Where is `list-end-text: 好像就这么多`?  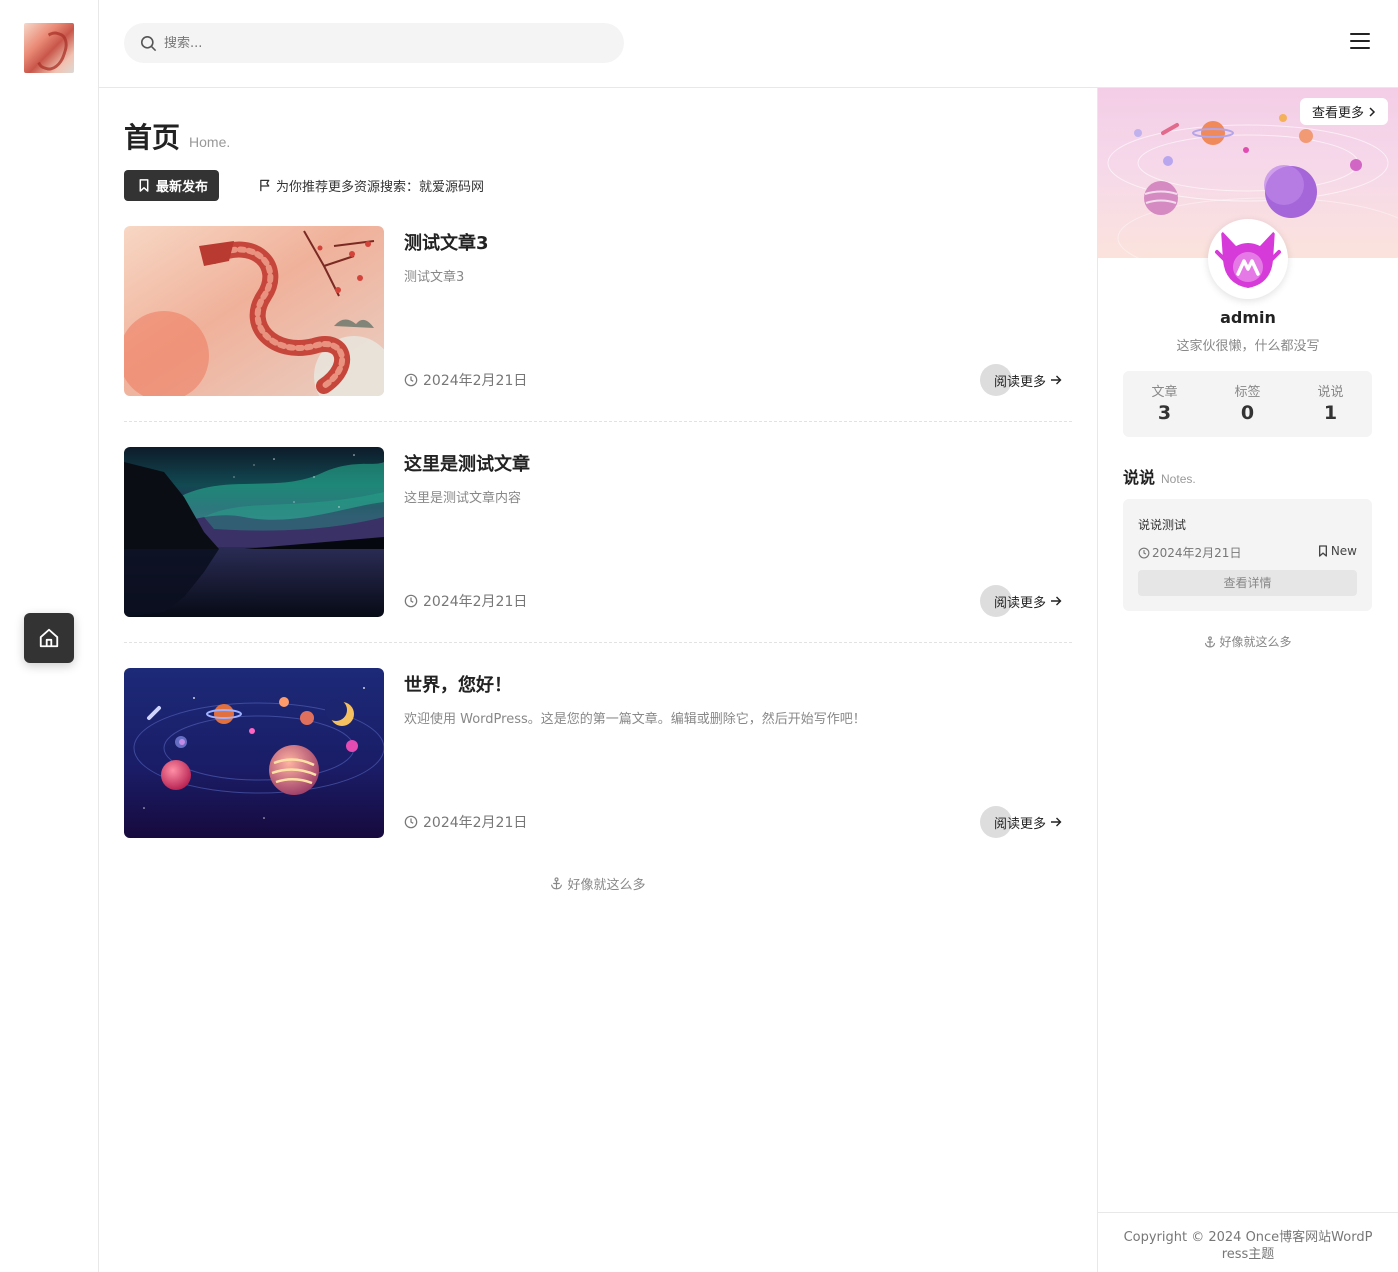
list-end-text: 好像就这么多 is located at coordinates (606, 885).